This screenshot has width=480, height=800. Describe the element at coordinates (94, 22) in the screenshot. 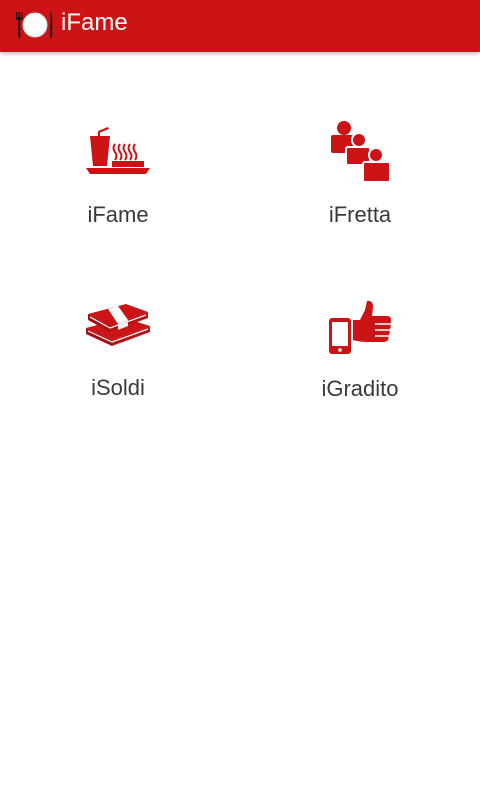

I see `app-title: iFame` at that location.